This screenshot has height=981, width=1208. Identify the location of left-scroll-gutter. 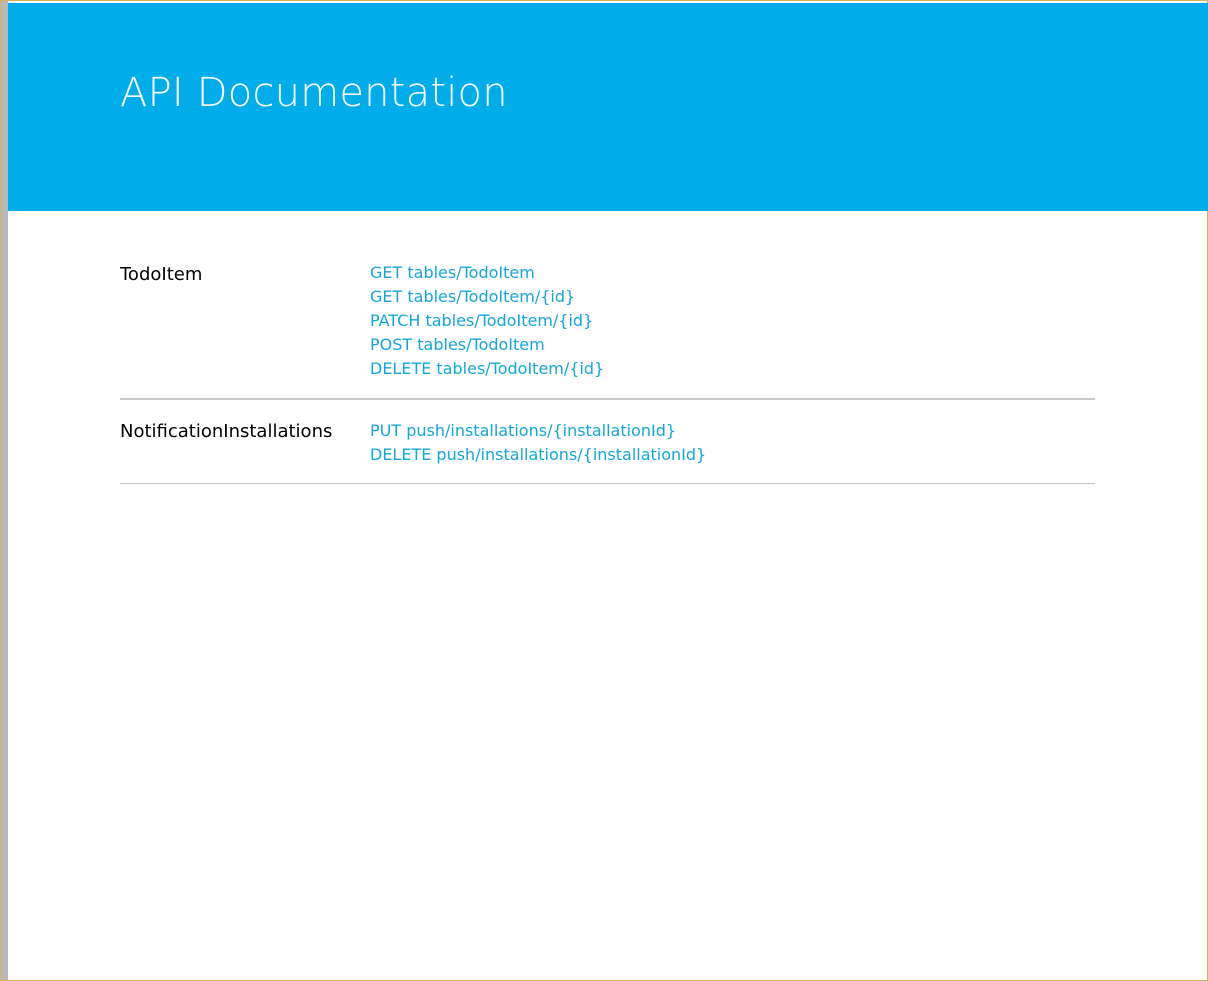
(4, 490).